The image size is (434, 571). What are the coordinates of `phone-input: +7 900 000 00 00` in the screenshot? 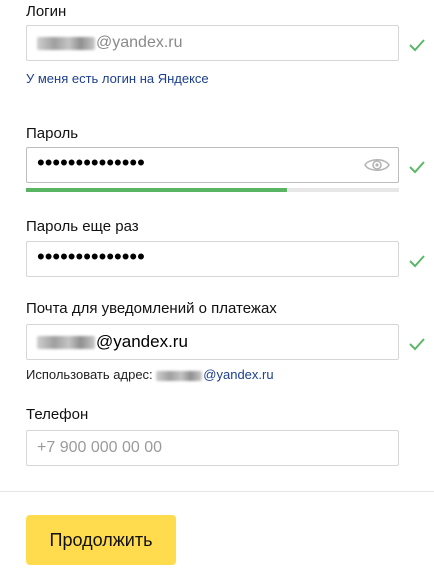 It's located at (212, 448).